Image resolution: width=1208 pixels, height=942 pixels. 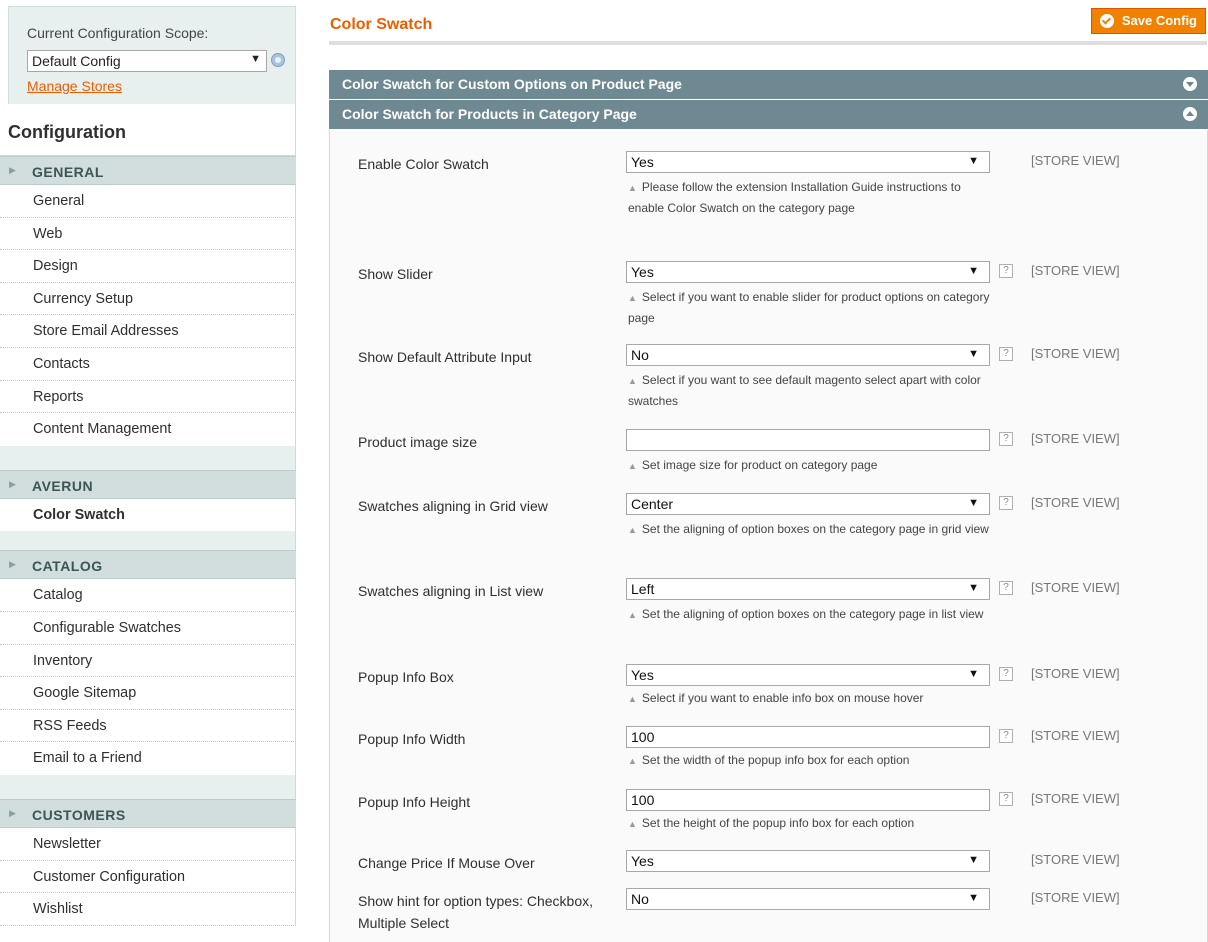 What do you see at coordinates (808, 861) in the screenshot?
I see `change-price-mouse-over-select: Yes ▼` at bounding box center [808, 861].